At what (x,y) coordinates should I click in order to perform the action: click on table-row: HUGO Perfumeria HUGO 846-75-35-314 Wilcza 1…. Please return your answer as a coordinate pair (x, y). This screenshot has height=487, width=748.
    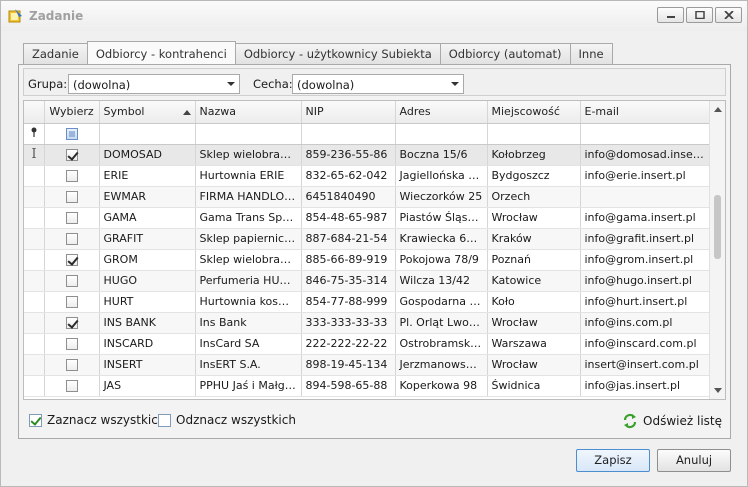
    Looking at the image, I should click on (367, 281).